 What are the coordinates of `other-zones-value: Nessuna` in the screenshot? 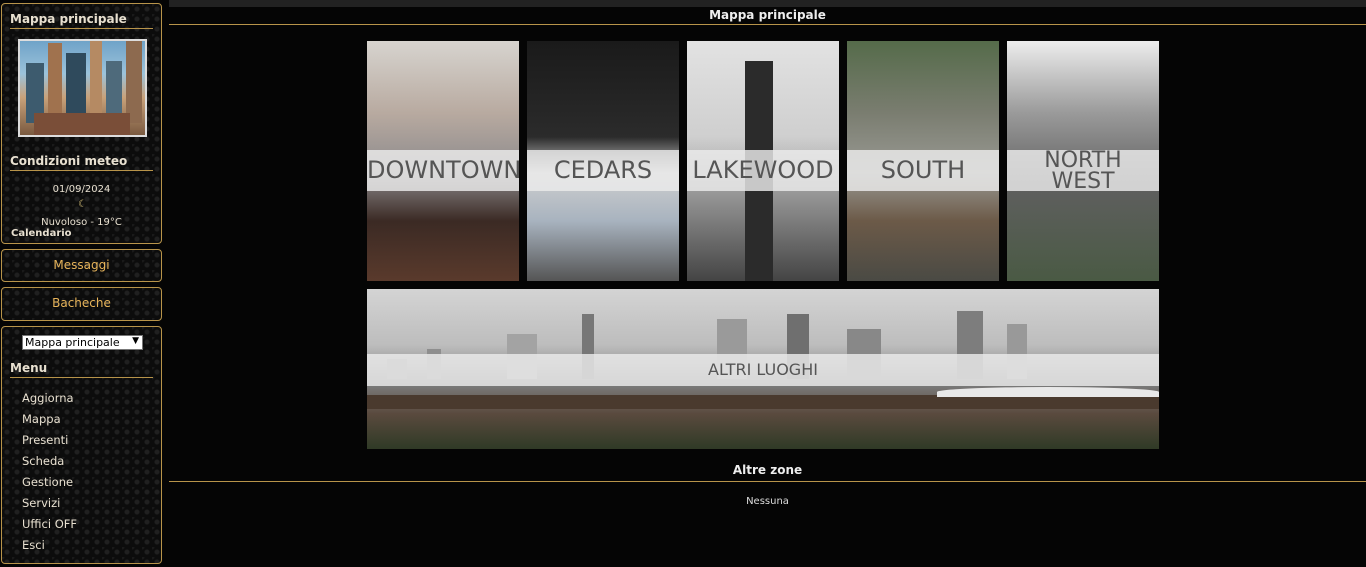 It's located at (767, 501).